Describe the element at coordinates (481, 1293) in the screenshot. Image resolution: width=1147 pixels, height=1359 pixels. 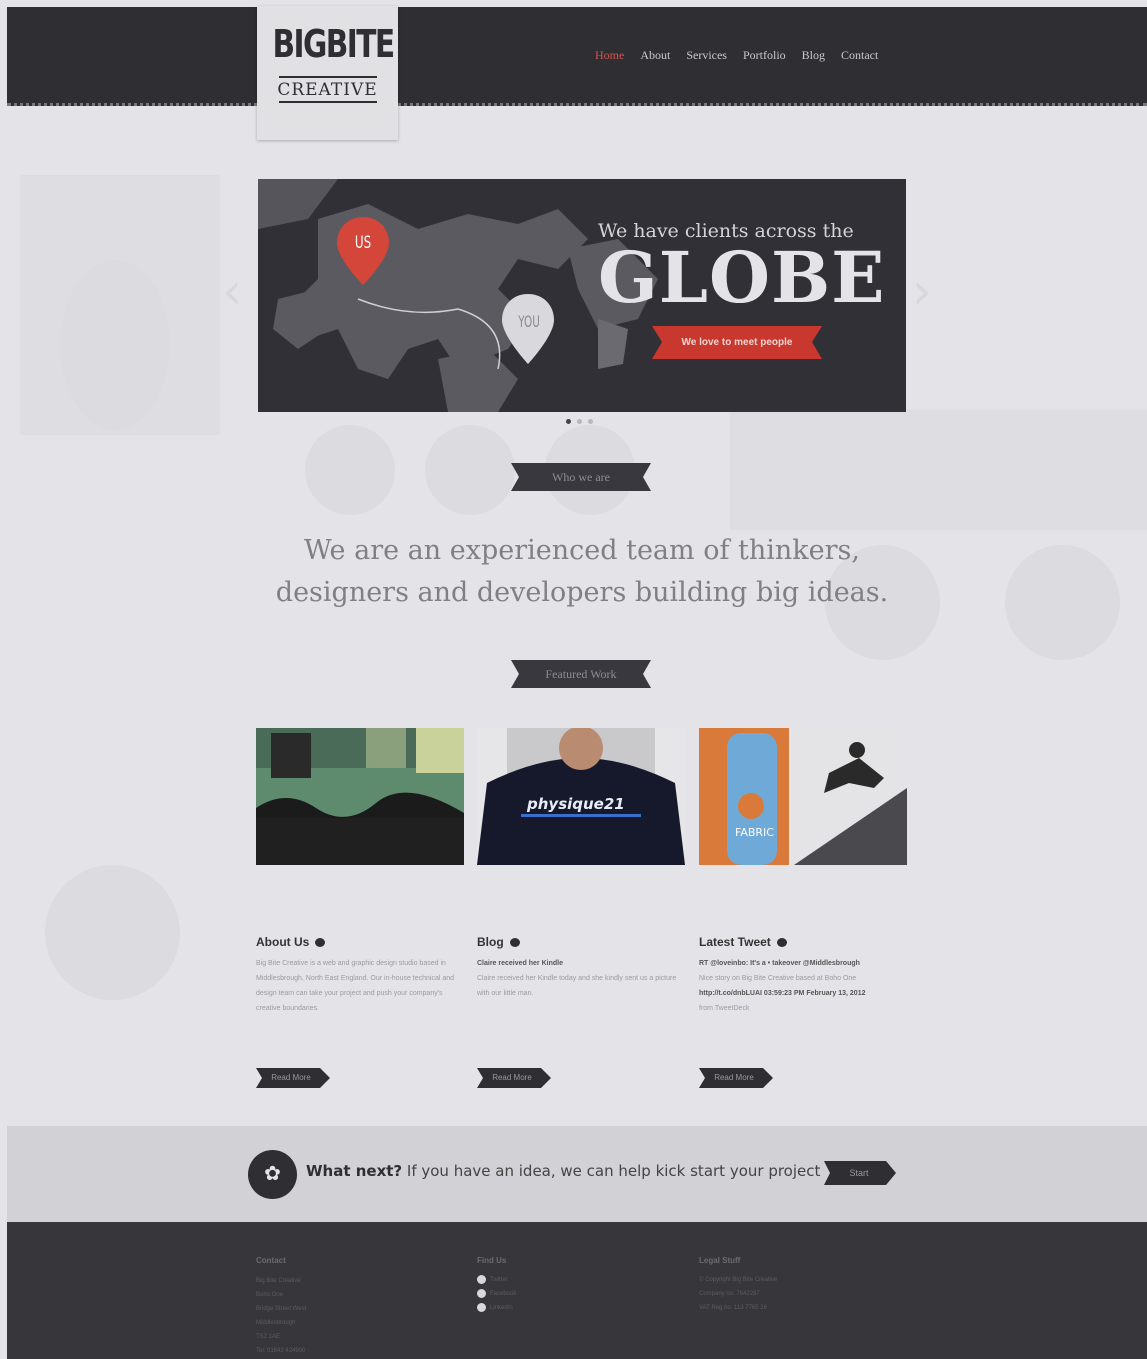
I see `facebook-icon` at that location.